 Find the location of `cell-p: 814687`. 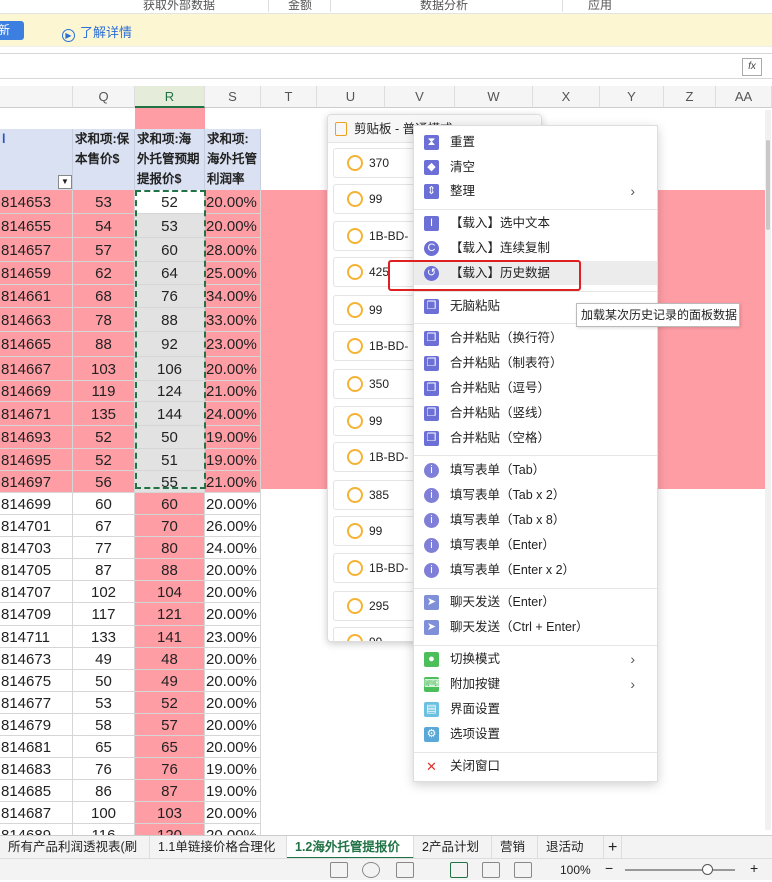

cell-p: 814687 is located at coordinates (36, 813).